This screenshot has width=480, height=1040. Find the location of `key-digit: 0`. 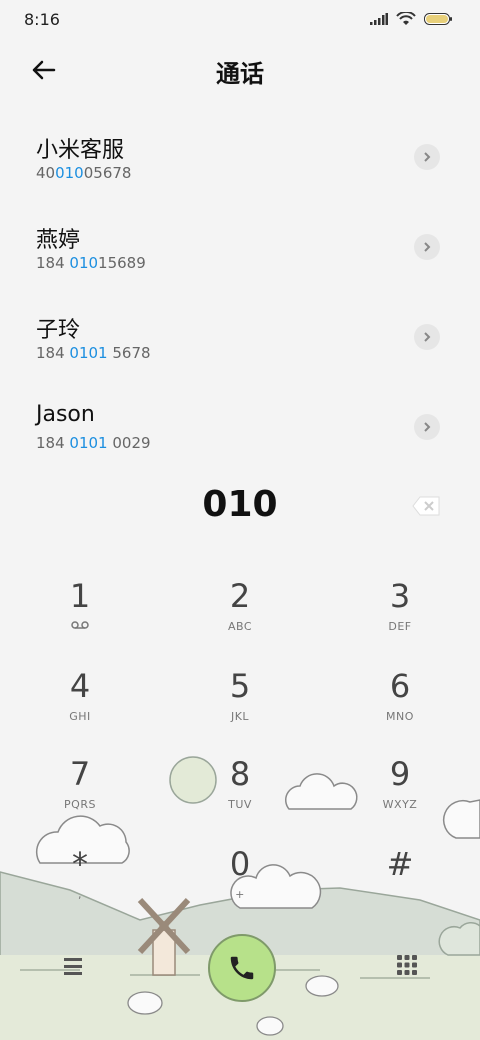

key-digit: 0 is located at coordinates (240, 864).